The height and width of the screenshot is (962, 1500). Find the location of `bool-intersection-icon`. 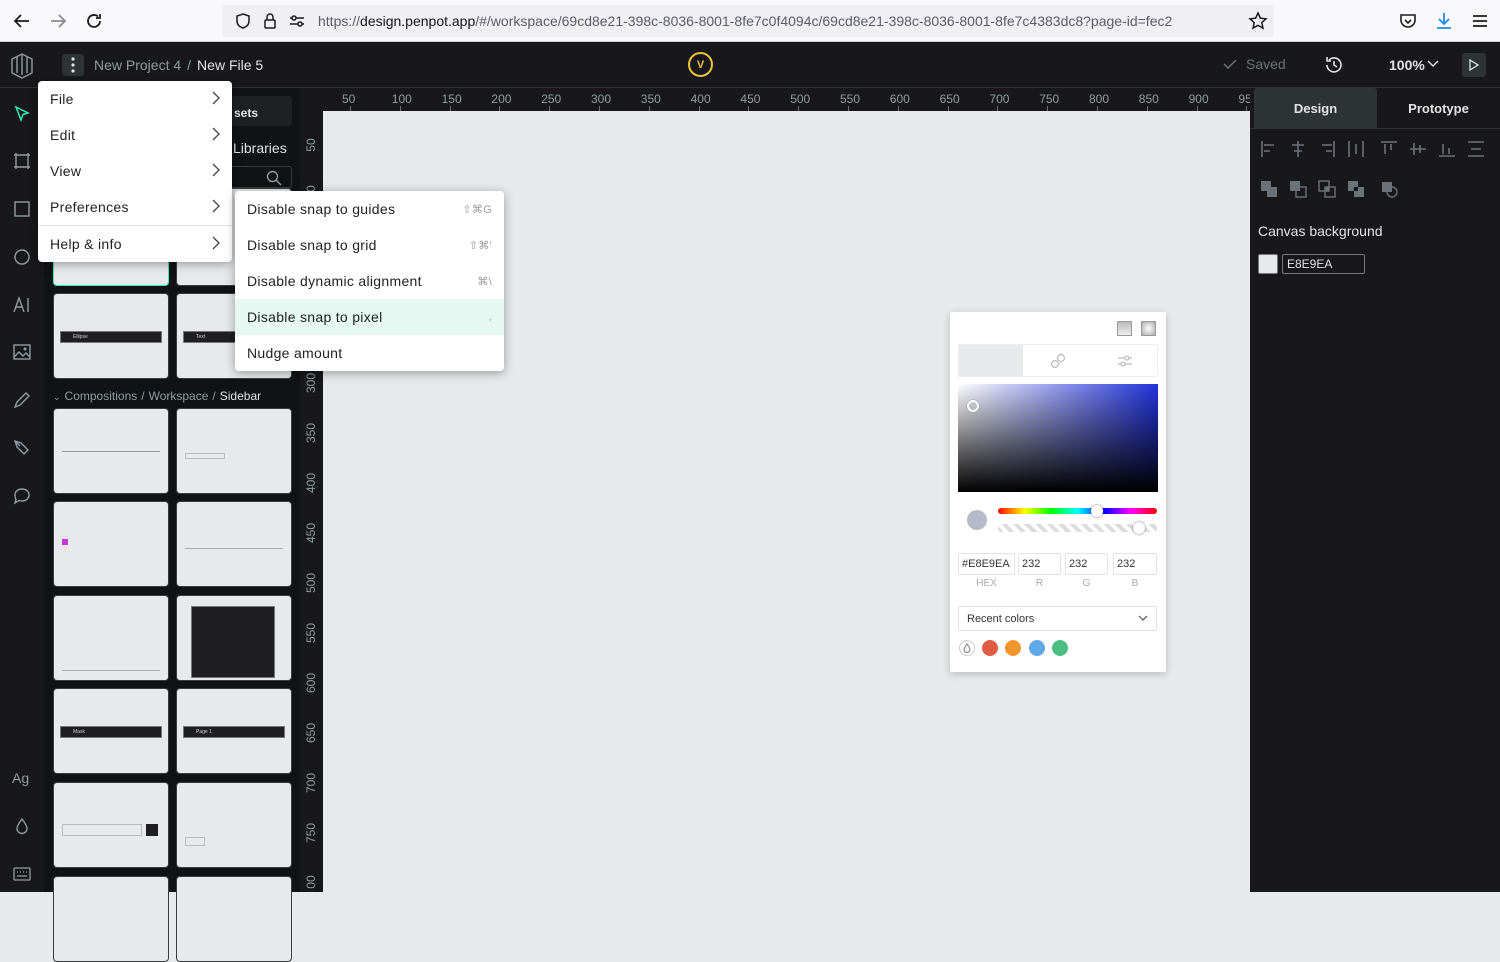

bool-intersection-icon is located at coordinates (1327, 189).